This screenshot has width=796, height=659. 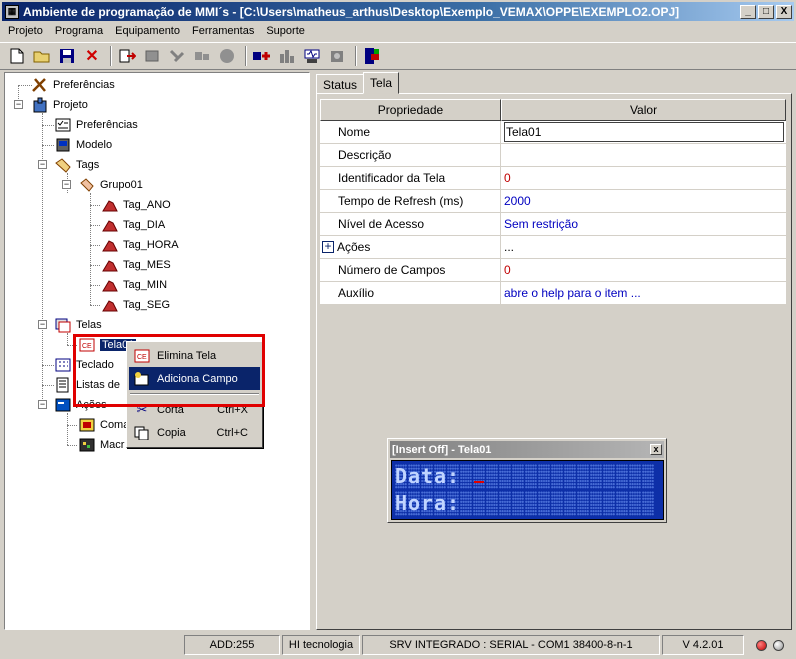 What do you see at coordinates (25, 31) in the screenshot?
I see `menu-projeto: Projeto` at bounding box center [25, 31].